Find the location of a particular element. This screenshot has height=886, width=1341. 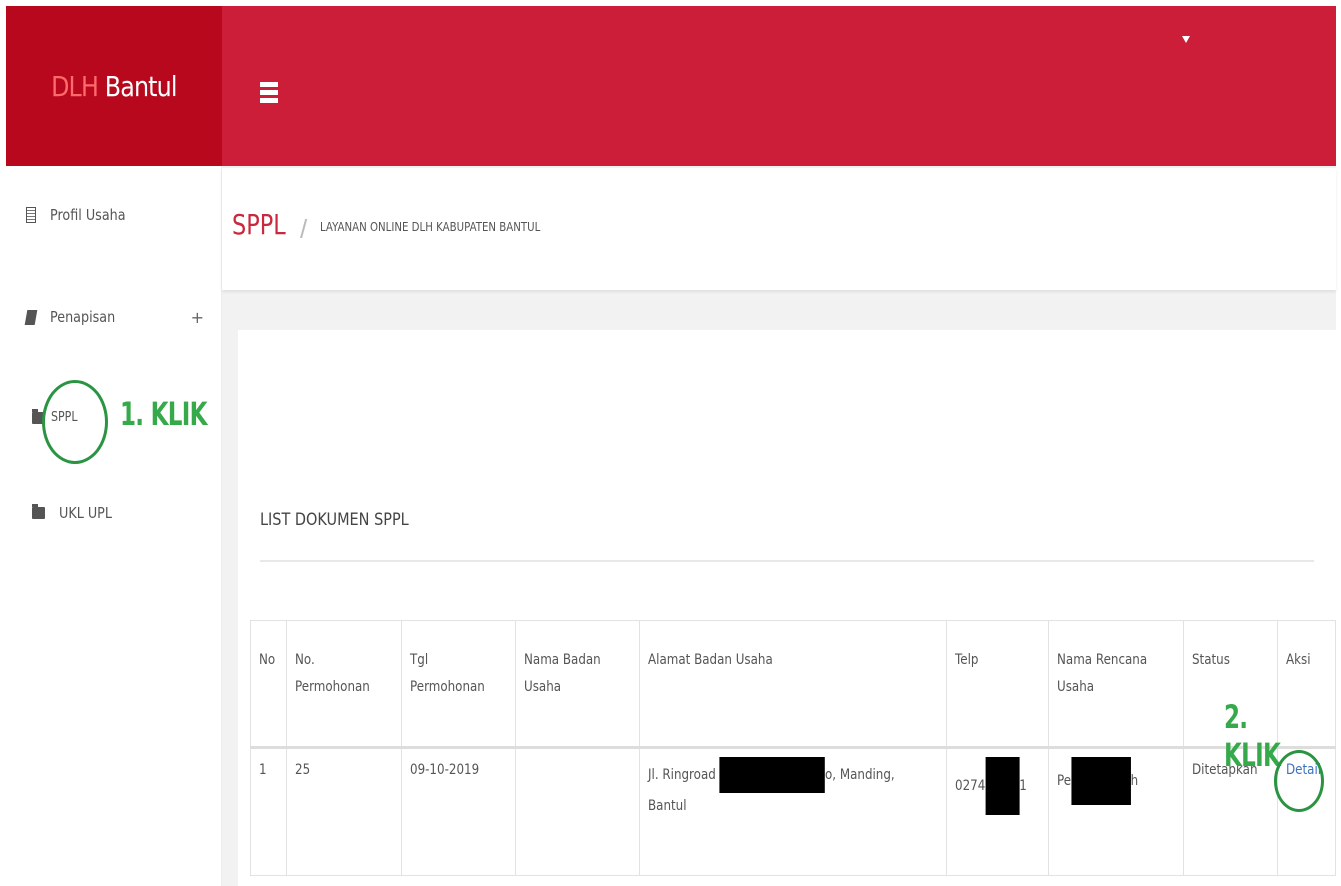

brand-text: DLH Bantul is located at coordinates (114, 86).